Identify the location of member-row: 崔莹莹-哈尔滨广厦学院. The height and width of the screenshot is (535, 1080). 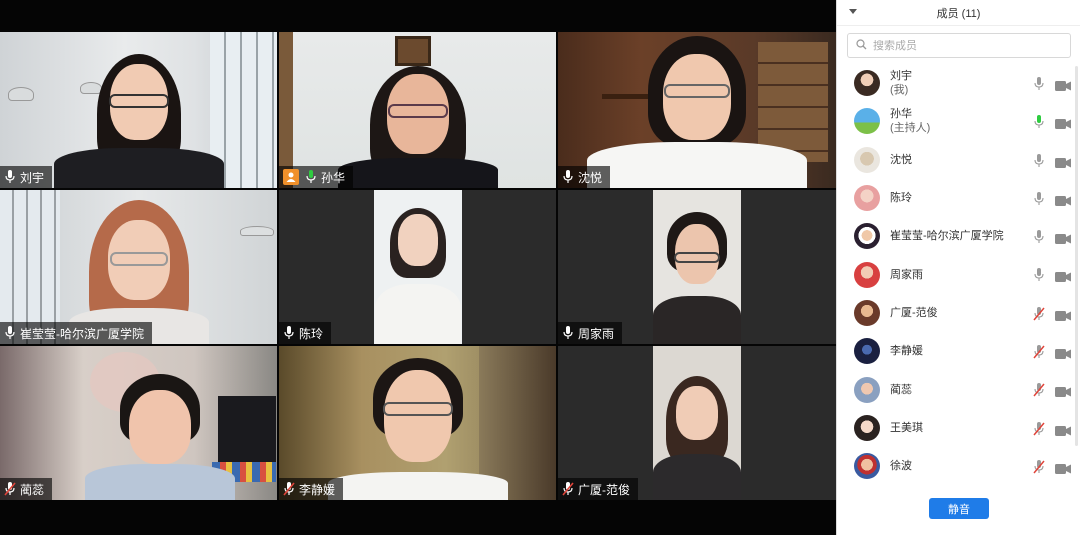
(958, 236).